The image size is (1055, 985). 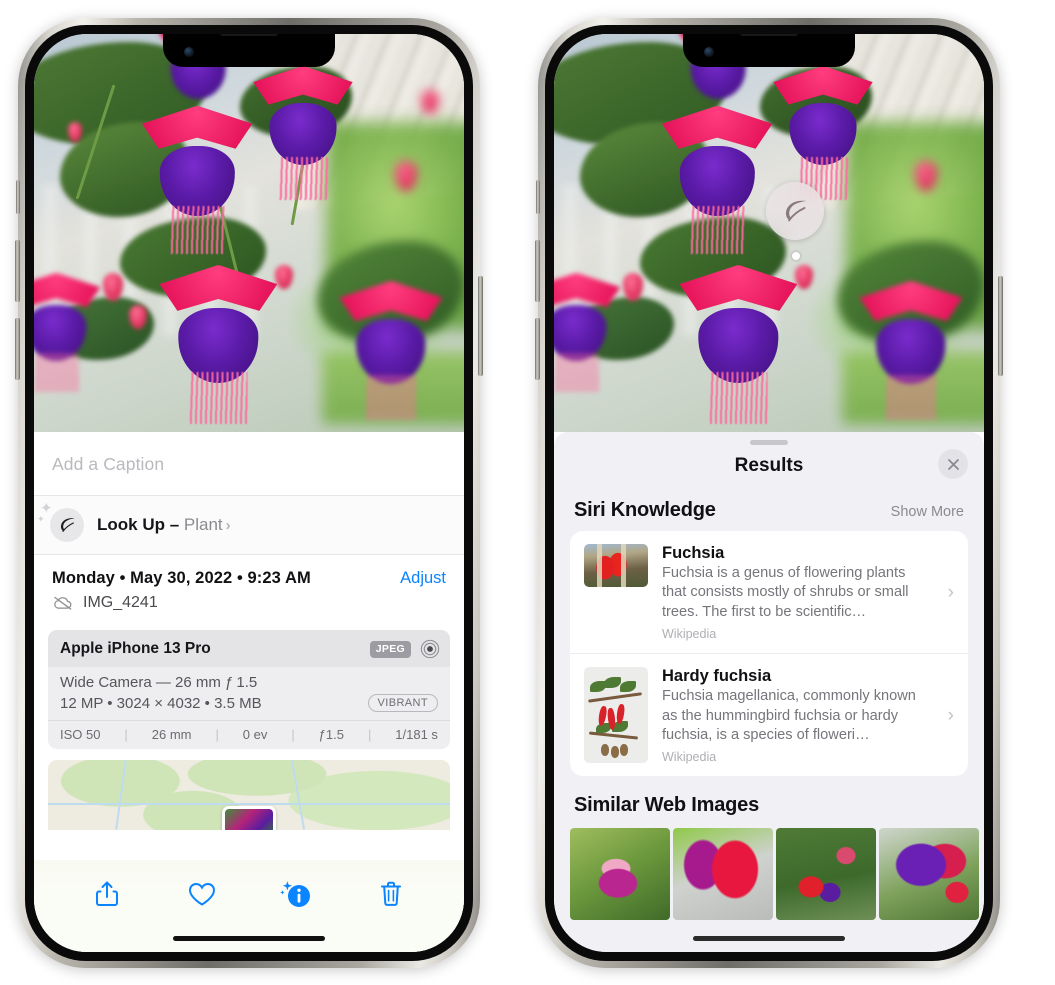 What do you see at coordinates (120, 602) in the screenshot?
I see `filename: IMG_4241` at bounding box center [120, 602].